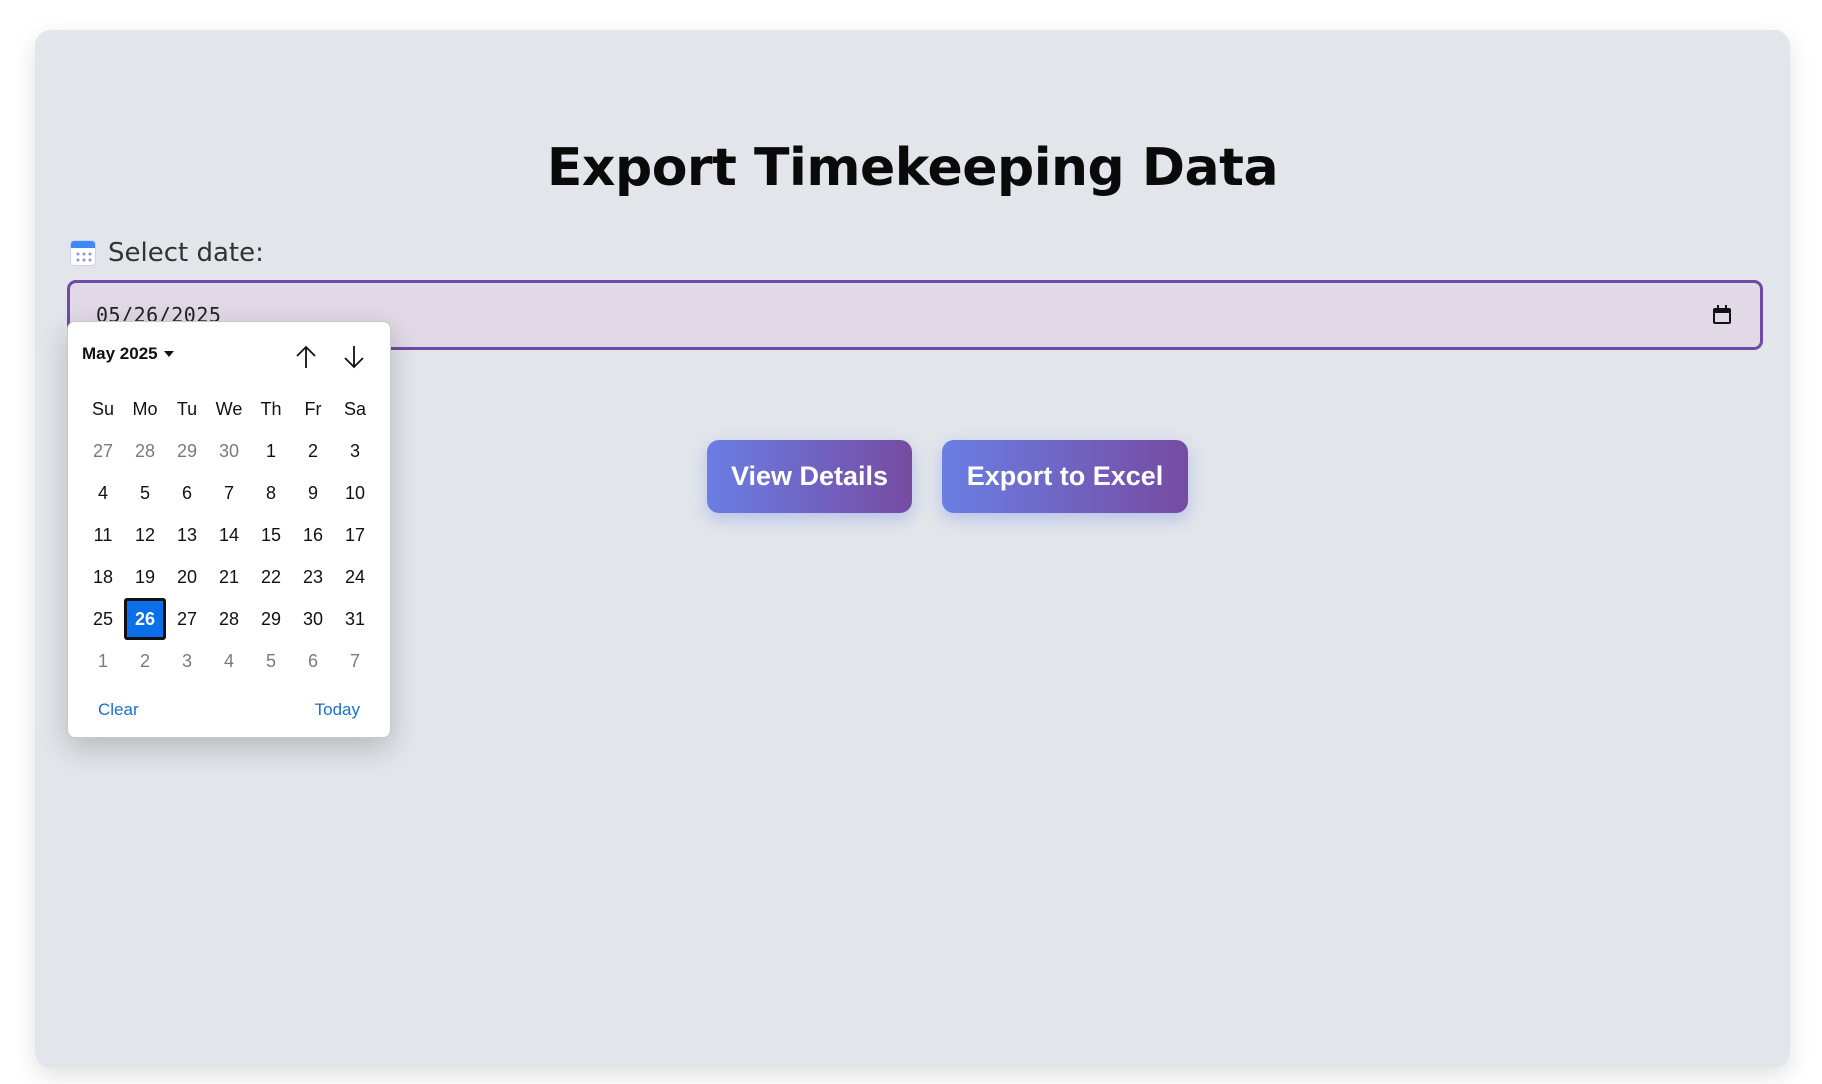 The image size is (1822, 1084). What do you see at coordinates (120, 354) in the screenshot?
I see `month-label: May 2025` at bounding box center [120, 354].